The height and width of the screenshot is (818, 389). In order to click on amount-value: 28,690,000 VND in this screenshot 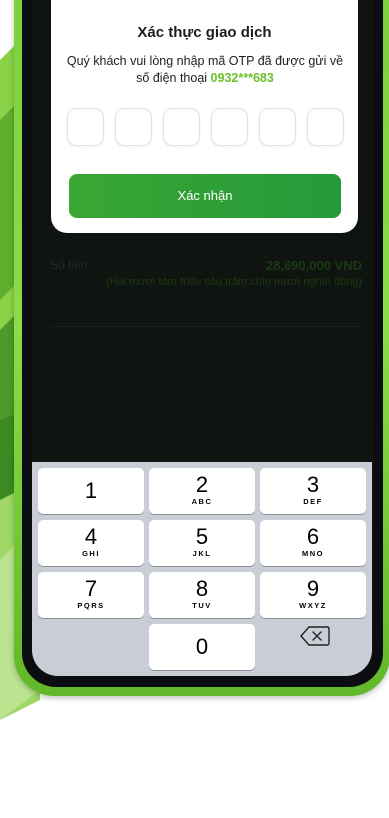, I will do `click(313, 265)`.